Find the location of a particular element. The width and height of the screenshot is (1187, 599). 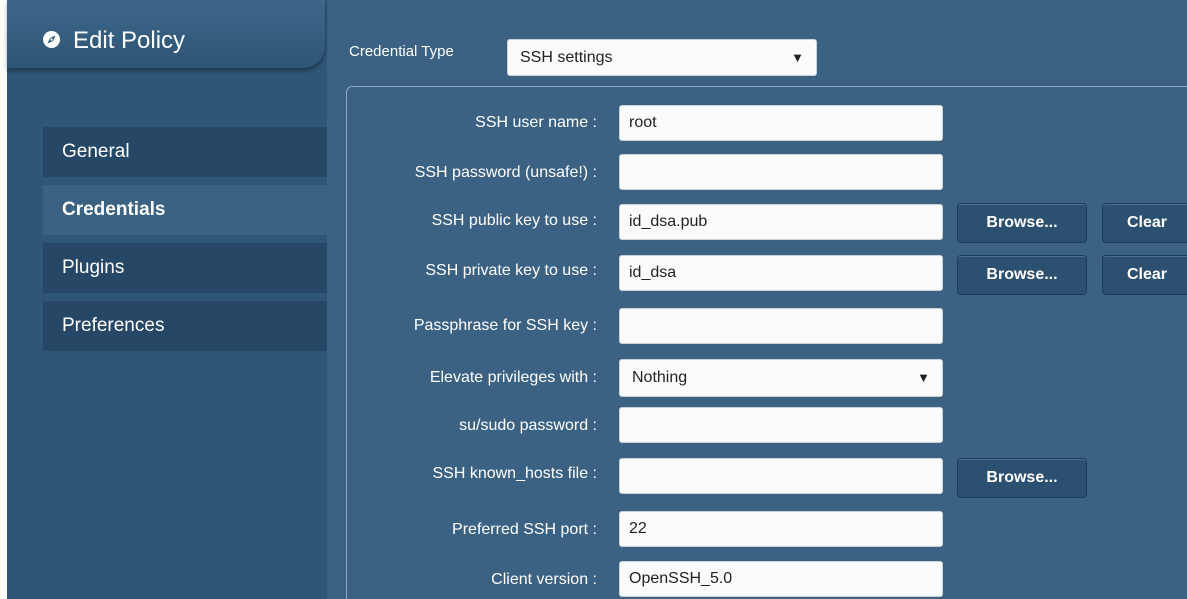

public-key-clear-button: Clear is located at coordinates (1144, 223).